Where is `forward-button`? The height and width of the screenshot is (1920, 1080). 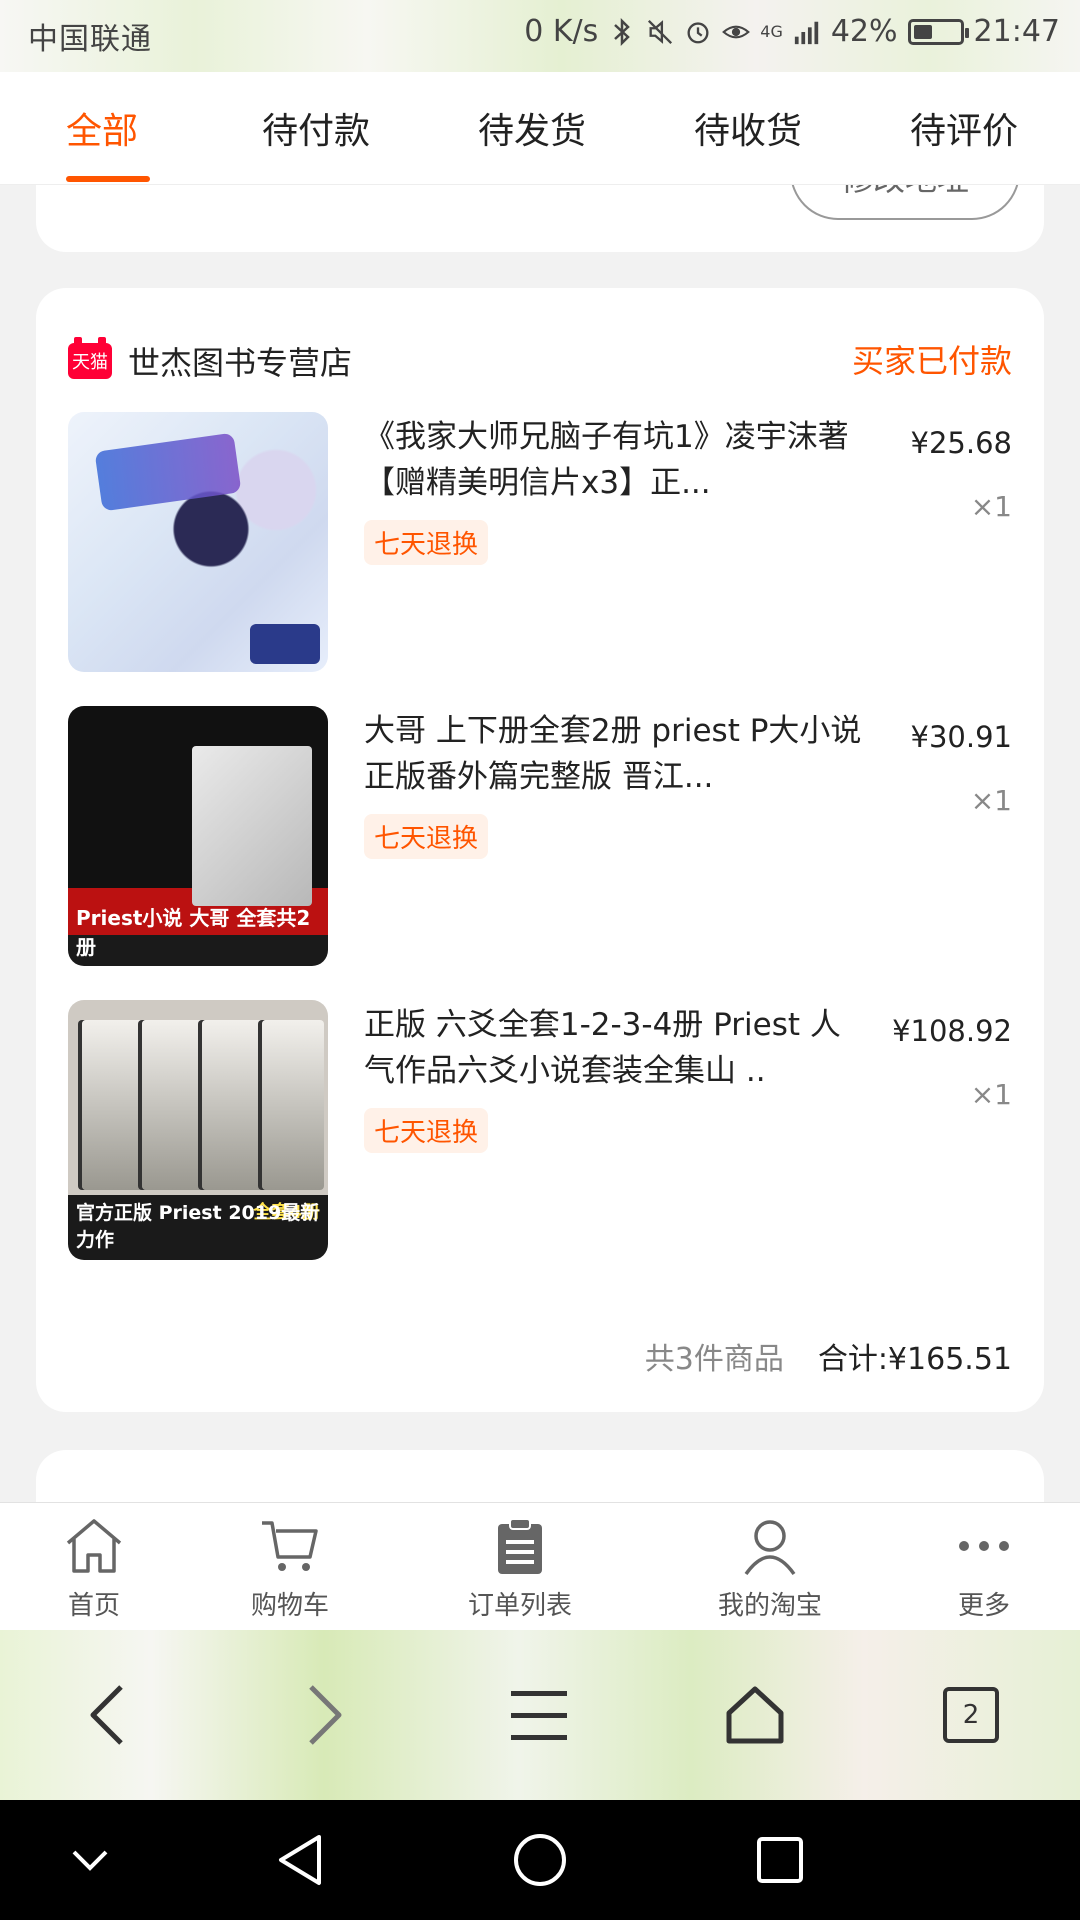 forward-button is located at coordinates (325, 1715).